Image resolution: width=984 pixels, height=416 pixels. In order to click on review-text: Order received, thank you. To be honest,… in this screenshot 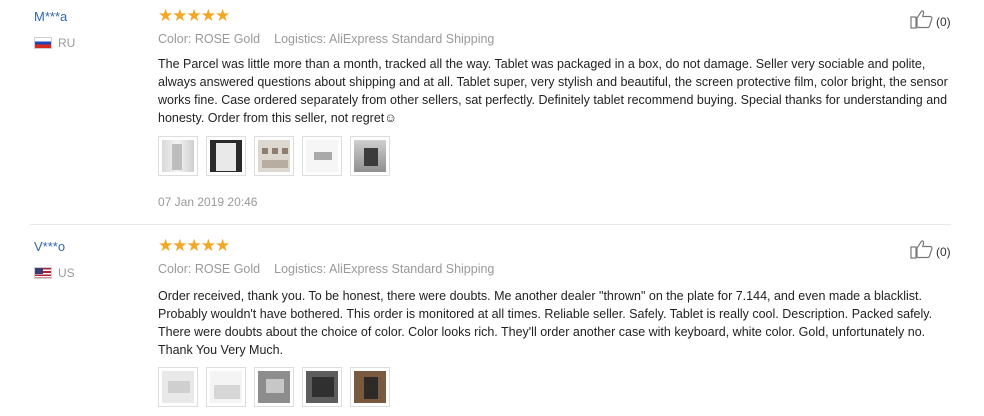, I will do `click(545, 323)`.